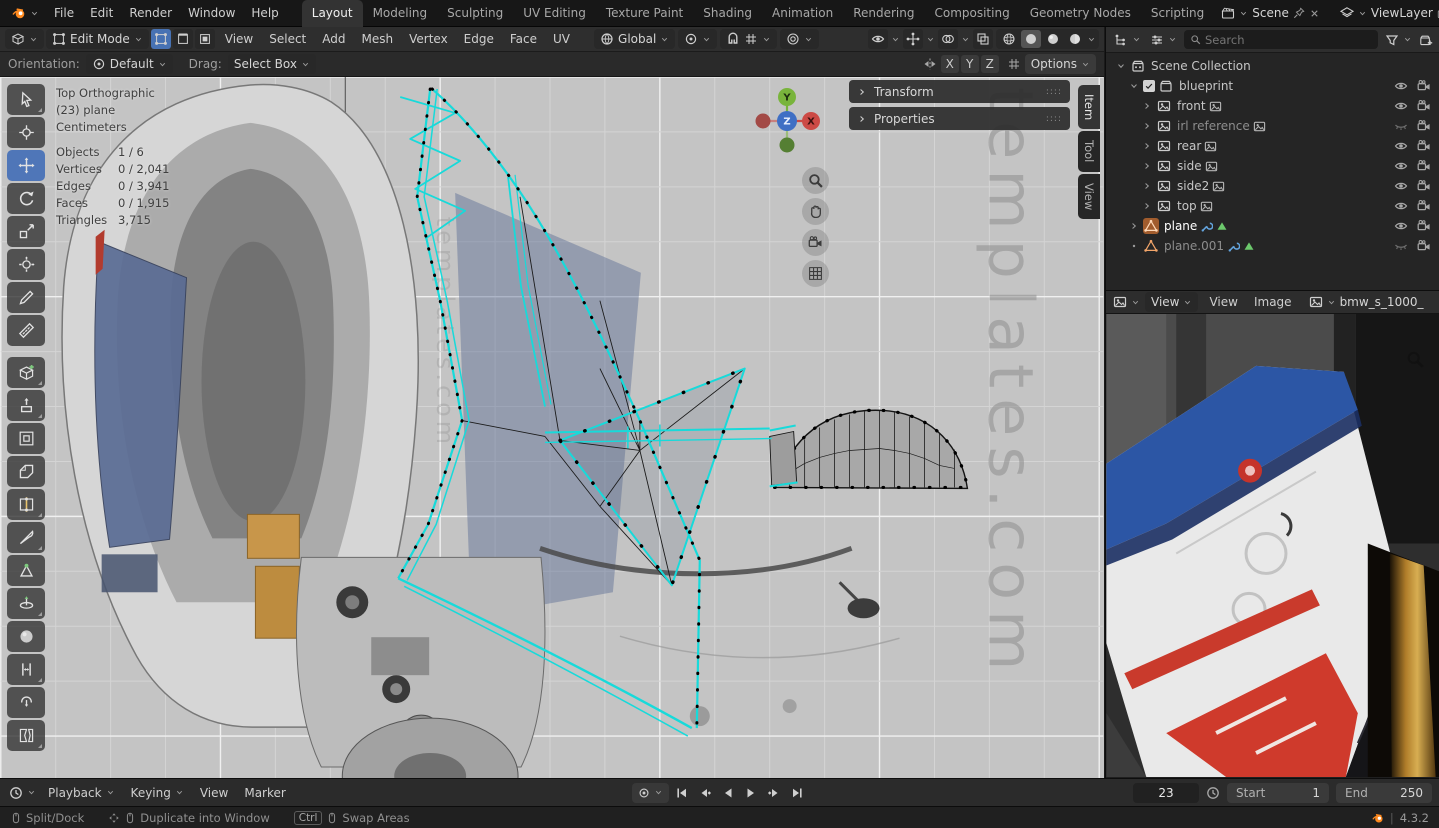 This screenshot has width=1439, height=828. Describe the element at coordinates (698, 39) in the screenshot. I see `pivot-dropdown` at that location.